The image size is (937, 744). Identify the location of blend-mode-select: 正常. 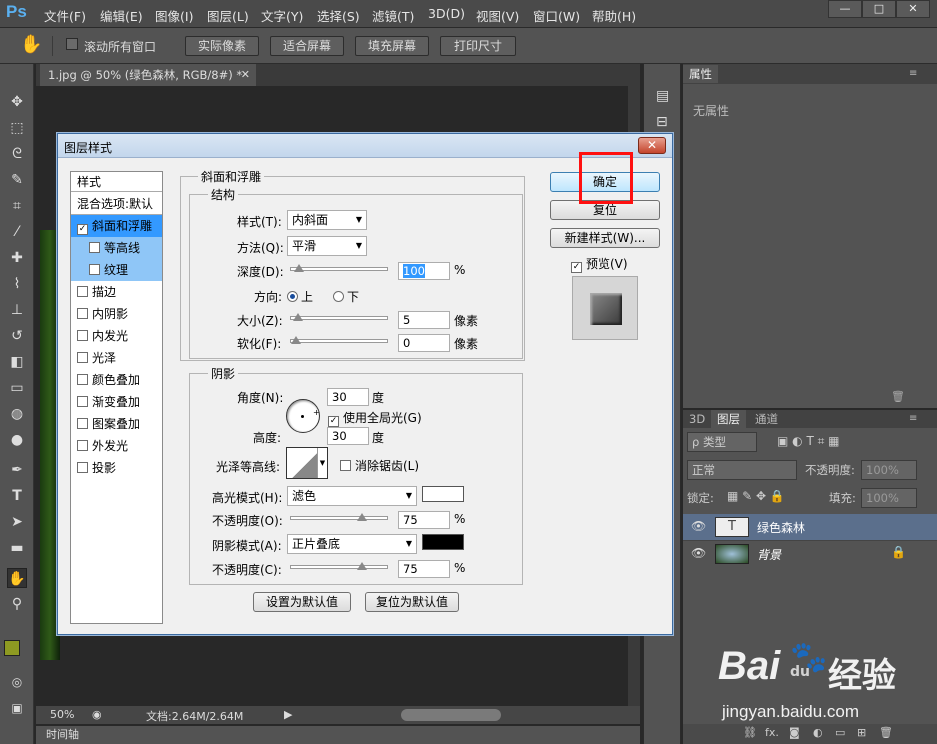
(742, 470).